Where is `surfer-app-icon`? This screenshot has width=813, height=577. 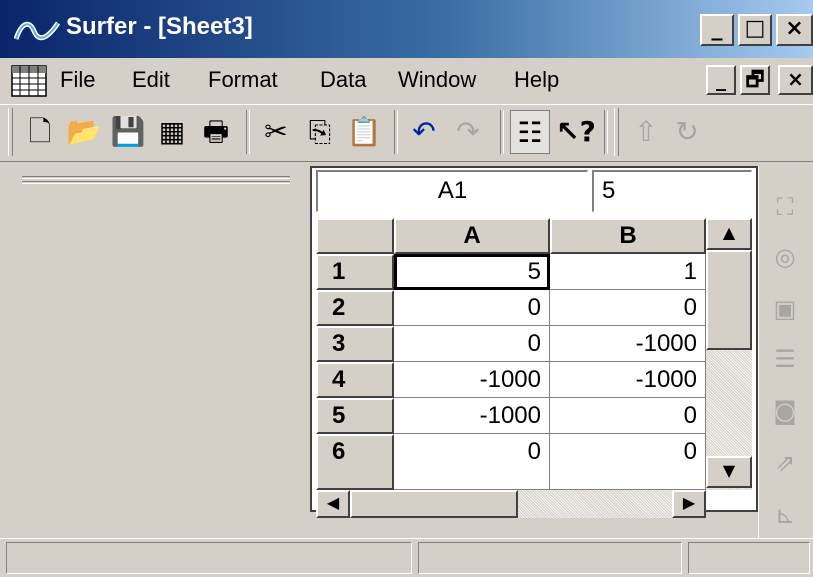 surfer-app-icon is located at coordinates (37, 30).